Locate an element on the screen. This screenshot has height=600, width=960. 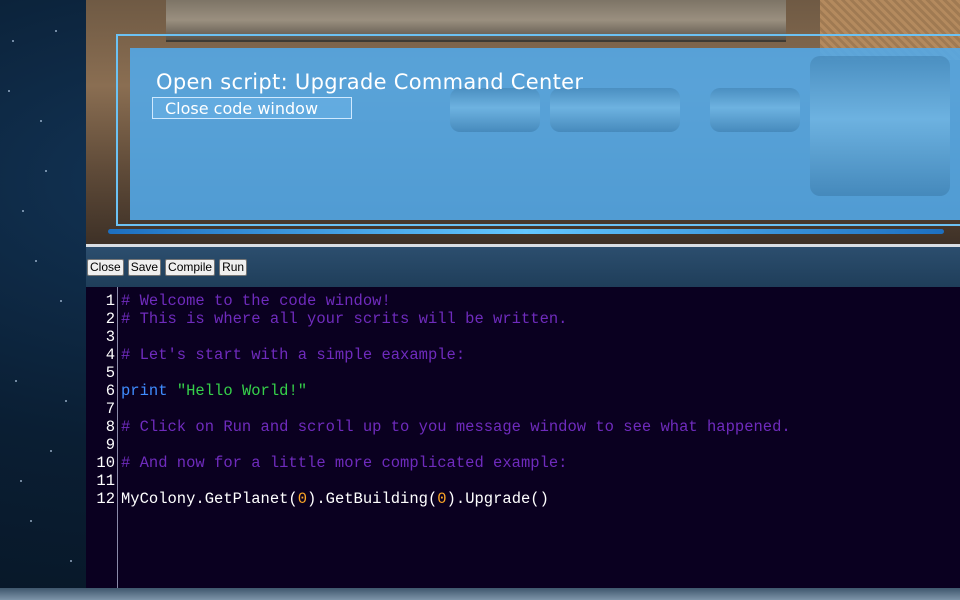
panel-glow-line is located at coordinates (526, 231).